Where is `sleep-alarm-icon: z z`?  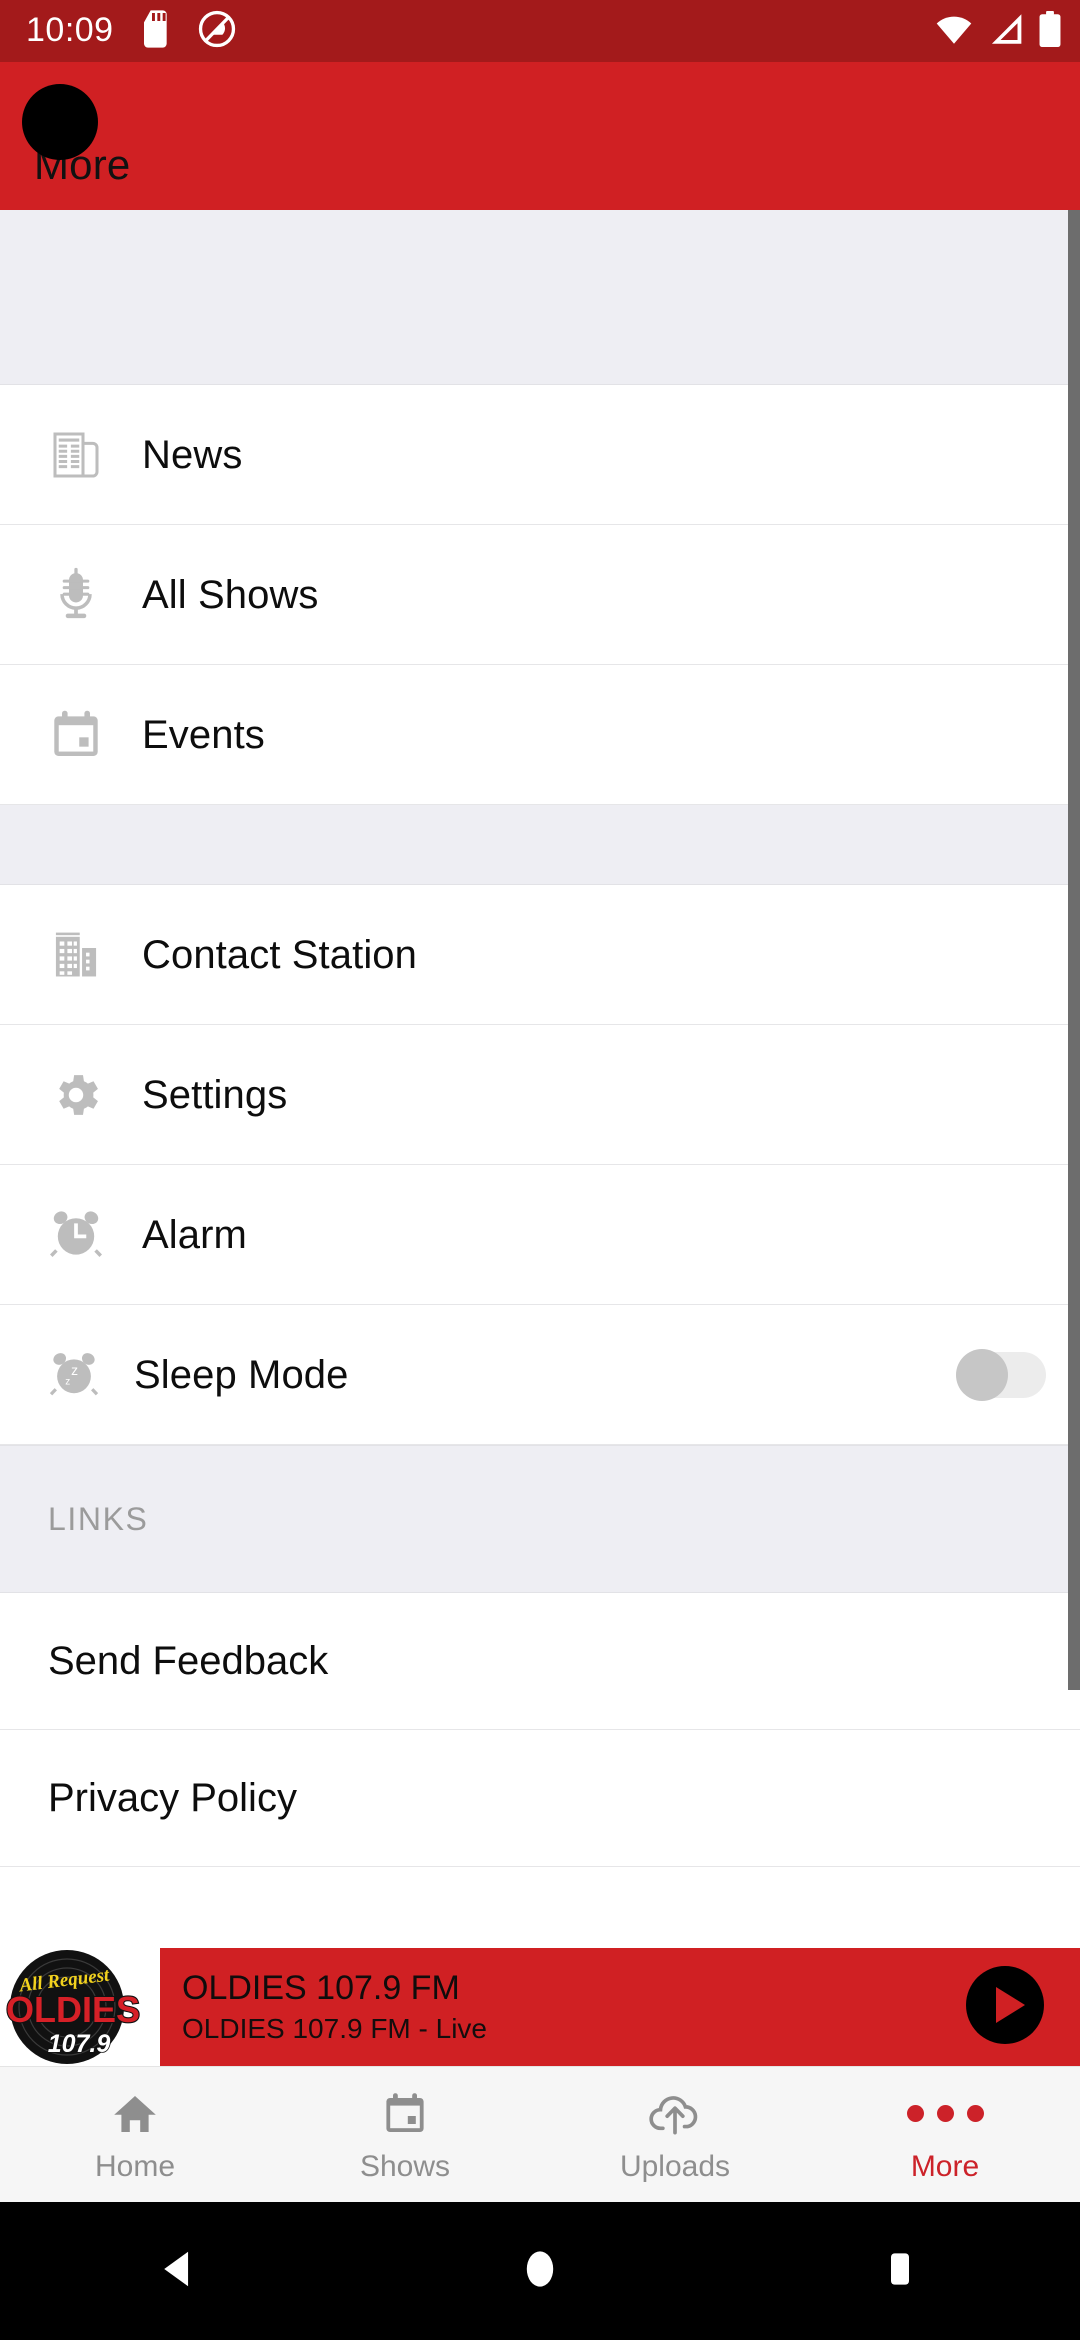 sleep-alarm-icon: z z is located at coordinates (74, 1375).